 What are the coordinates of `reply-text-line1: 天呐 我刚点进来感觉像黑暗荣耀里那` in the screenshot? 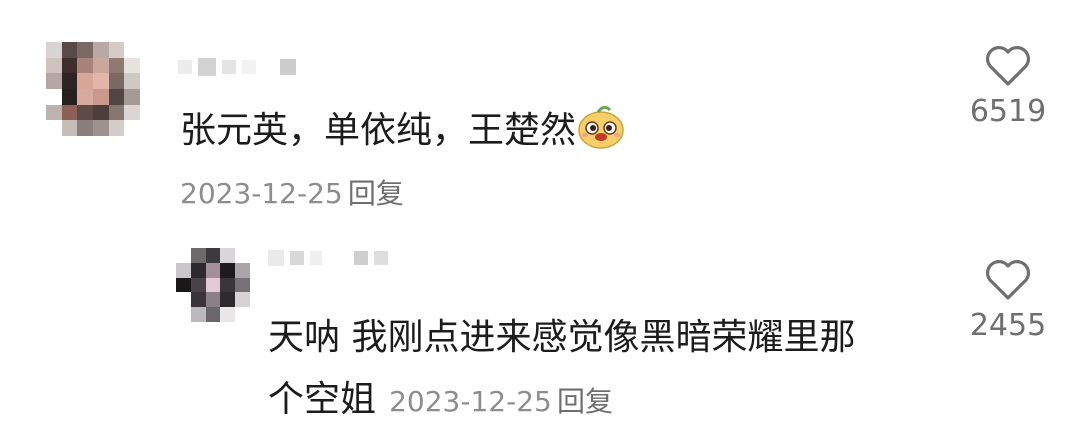 It's located at (562, 337).